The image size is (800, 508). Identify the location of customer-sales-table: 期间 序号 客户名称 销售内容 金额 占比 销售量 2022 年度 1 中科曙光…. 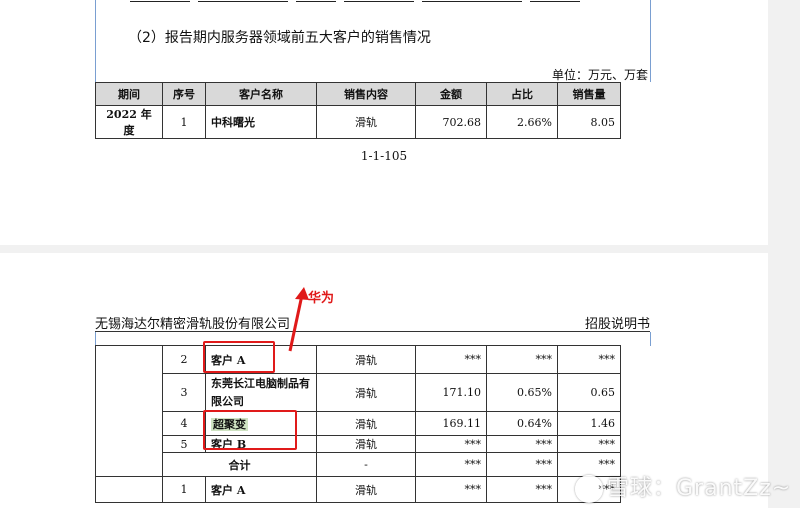
(358, 110).